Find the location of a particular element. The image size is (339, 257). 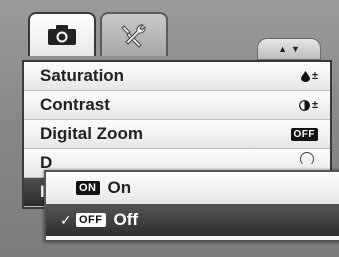

menu-item-label: Contrast is located at coordinates (75, 104).